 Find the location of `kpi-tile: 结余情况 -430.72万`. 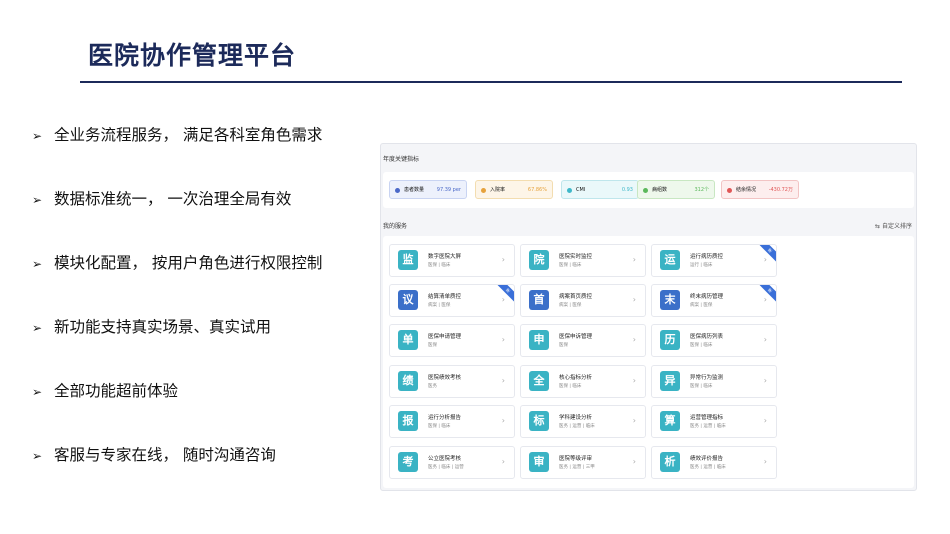

kpi-tile: 结余情况 -430.72万 is located at coordinates (760, 189).